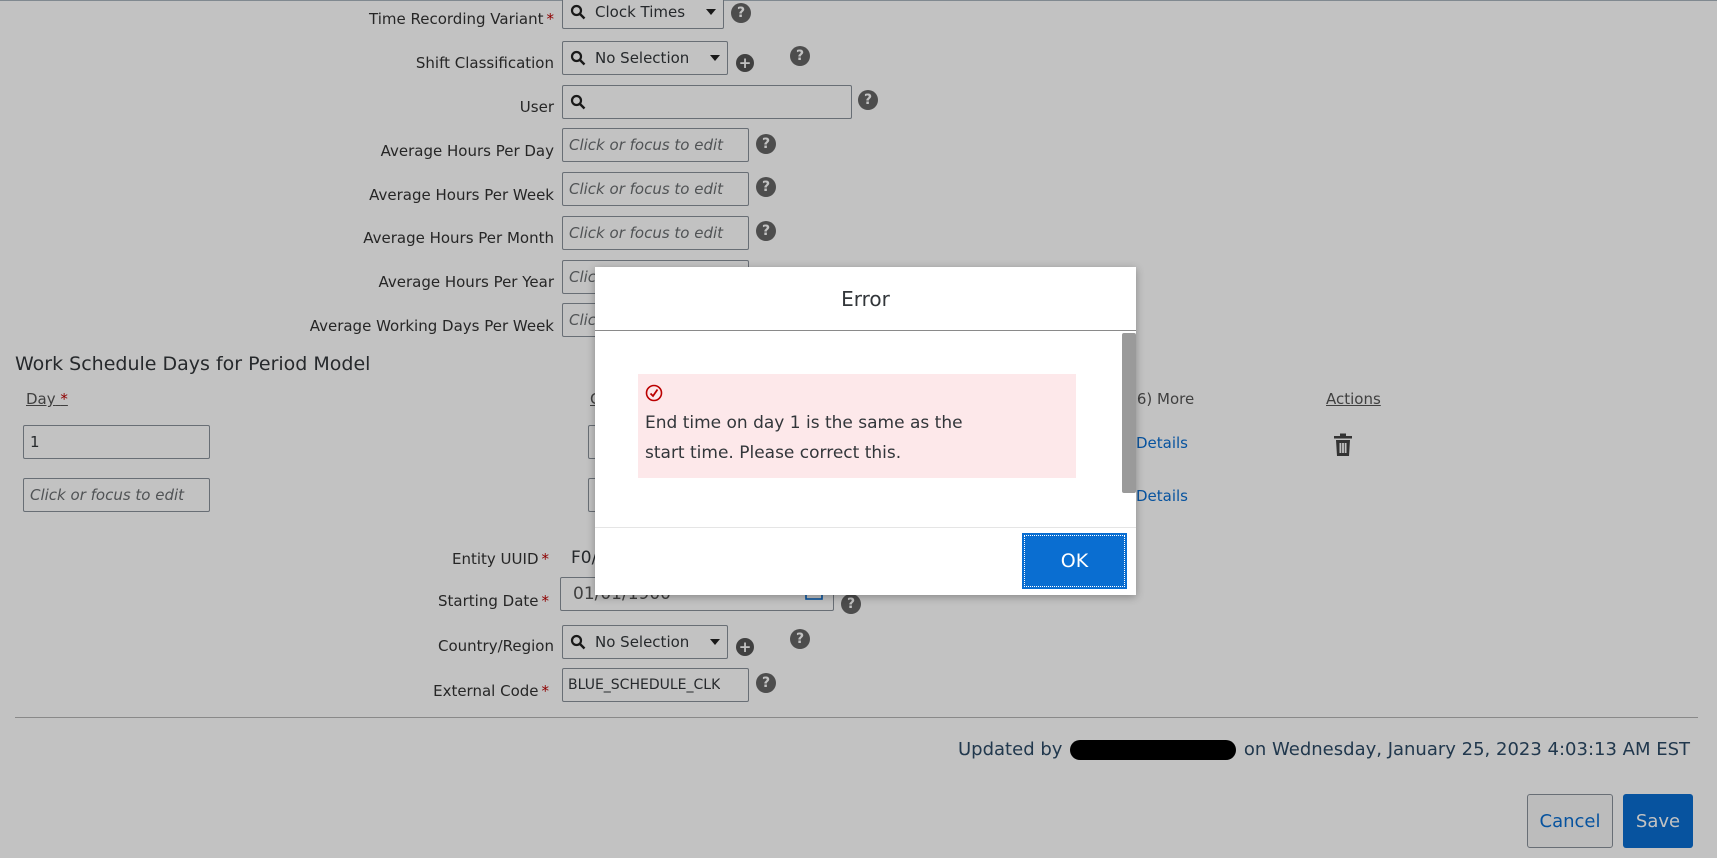  I want to click on dialog-footer: OK, so click(865, 561).